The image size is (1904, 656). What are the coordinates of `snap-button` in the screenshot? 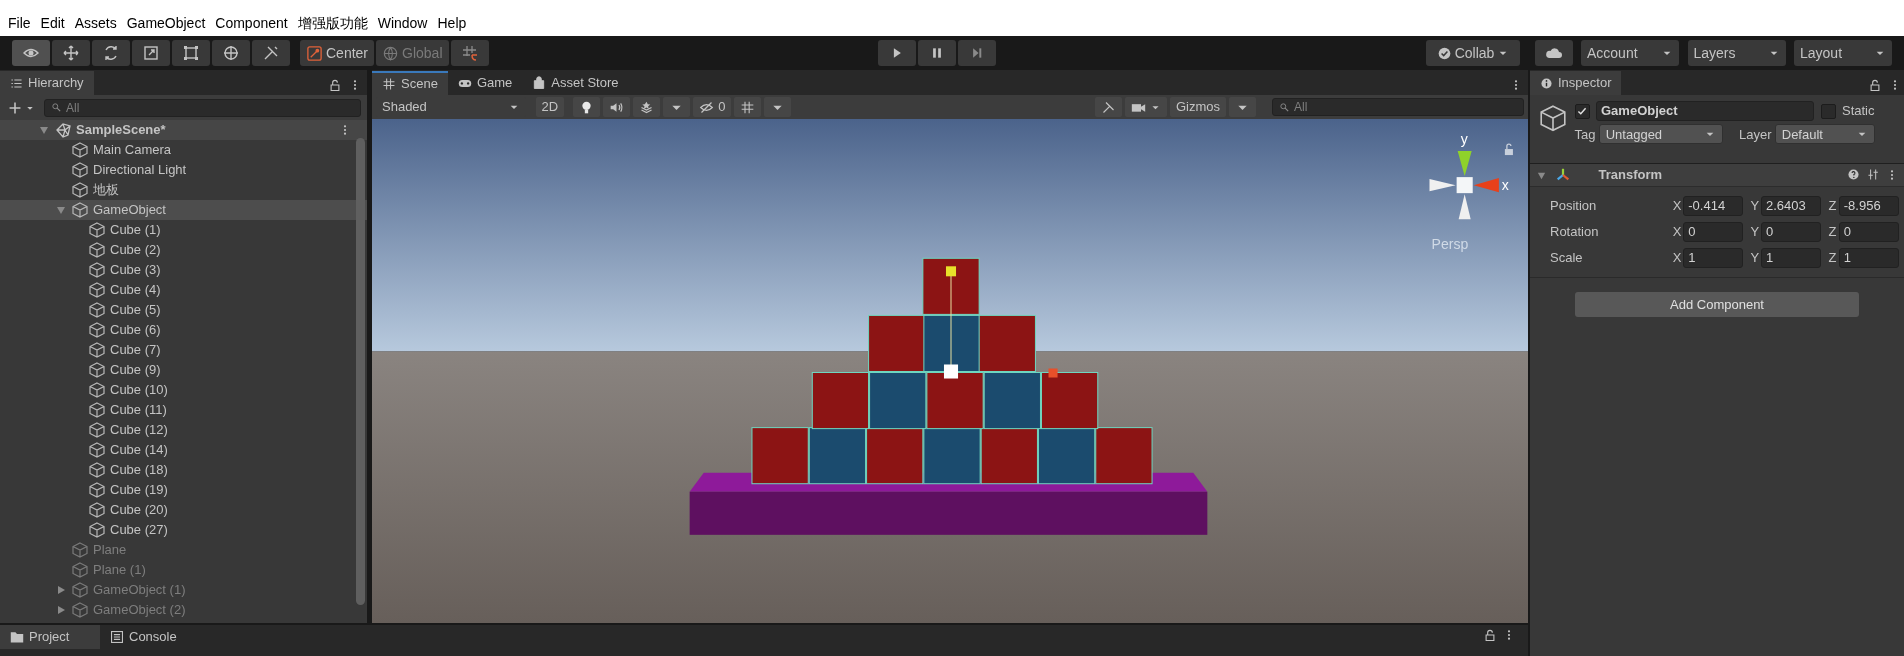 It's located at (469, 53).